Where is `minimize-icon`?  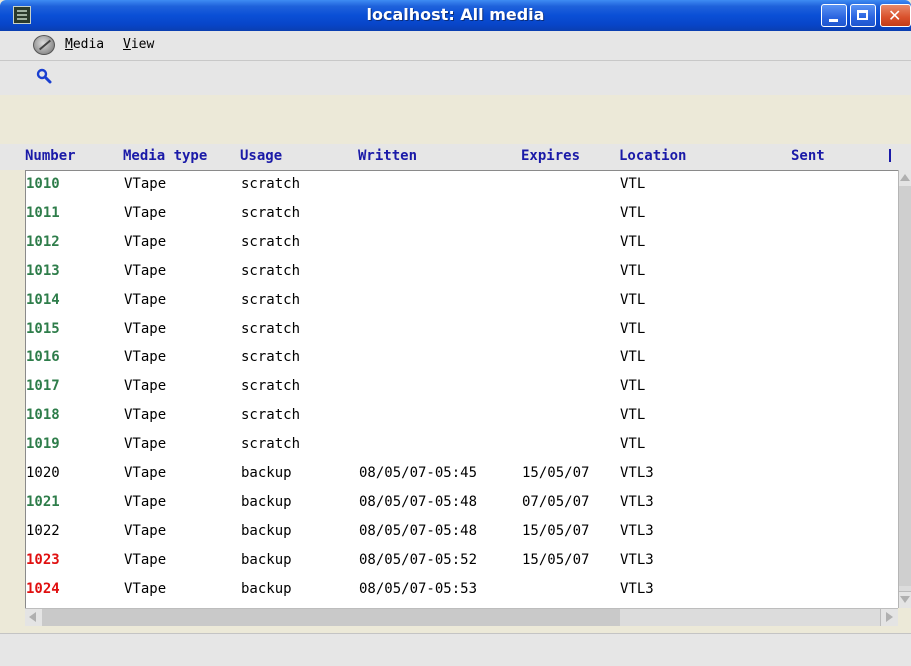
minimize-icon is located at coordinates (833, 20).